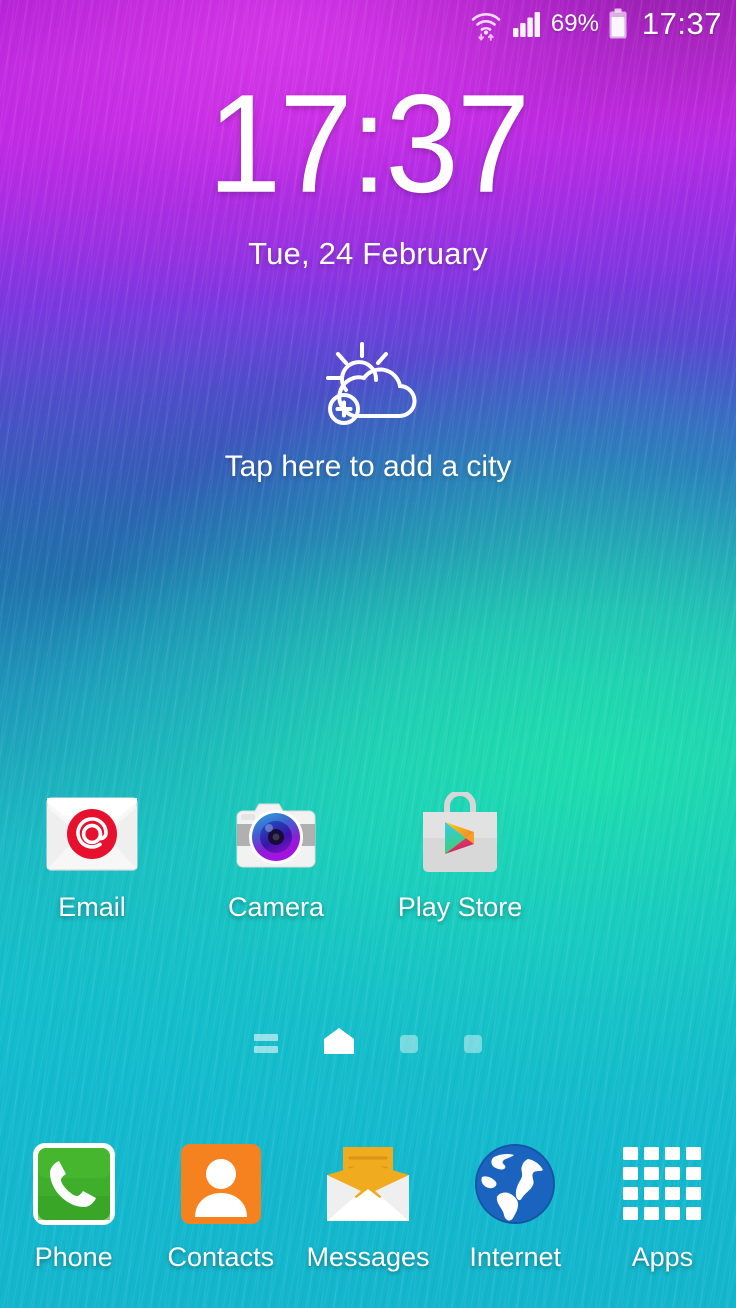 Image resolution: width=736 pixels, height=1308 pixels. I want to click on weather-widget: Tap here to add a city, so click(368, 411).